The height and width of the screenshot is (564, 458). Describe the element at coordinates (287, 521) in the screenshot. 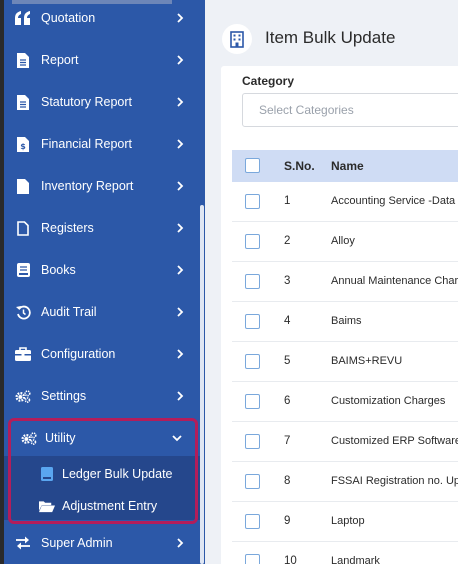

I see `row-sno: 9` at that location.